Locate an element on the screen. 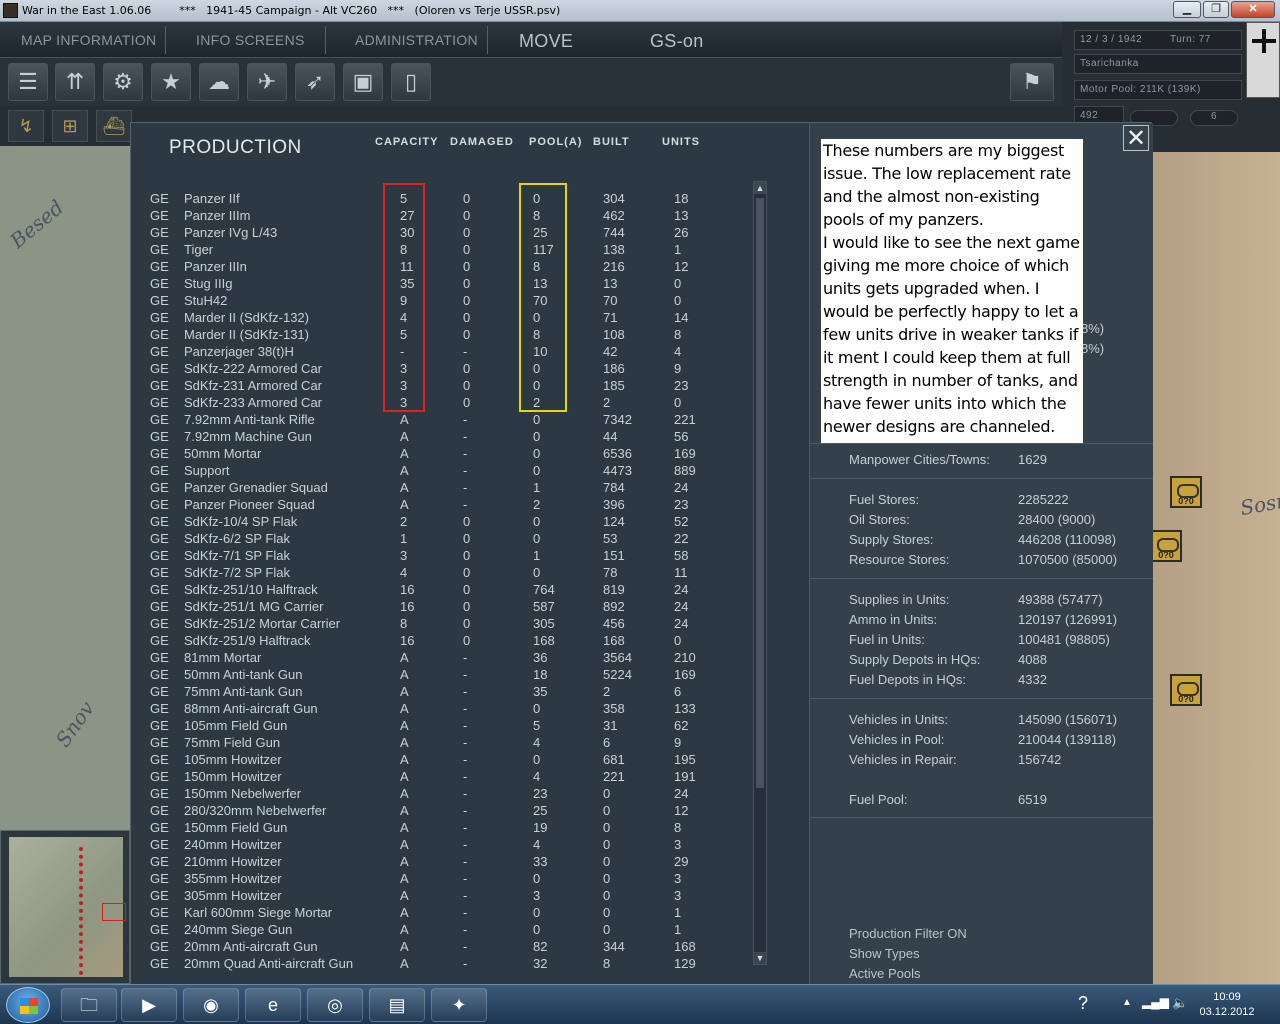  table-row: GE SdKfz-233 Armored Car 3 0 2 2 0 is located at coordinates (451, 403).